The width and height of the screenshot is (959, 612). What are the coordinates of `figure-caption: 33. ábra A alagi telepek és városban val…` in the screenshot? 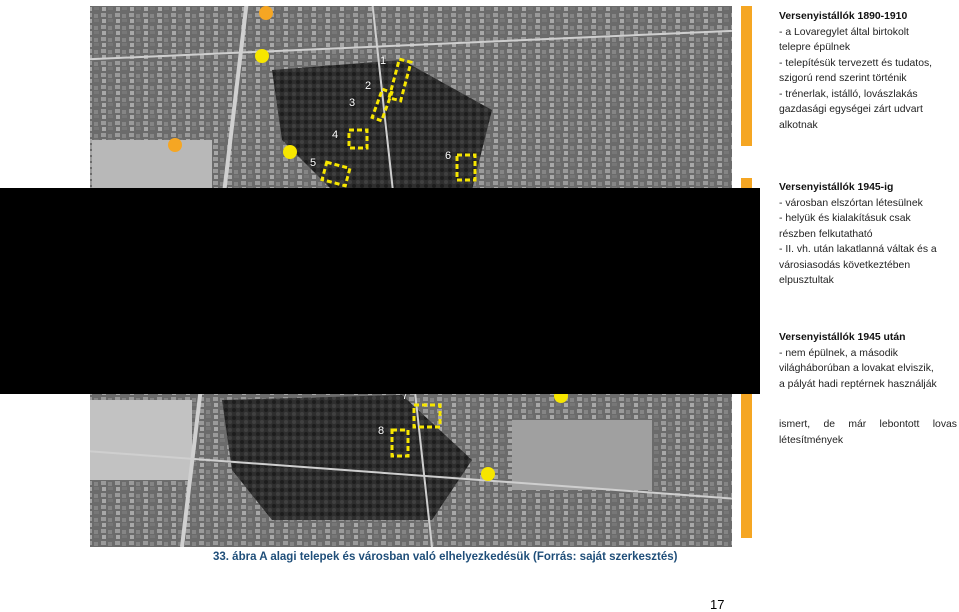 It's located at (445, 557).